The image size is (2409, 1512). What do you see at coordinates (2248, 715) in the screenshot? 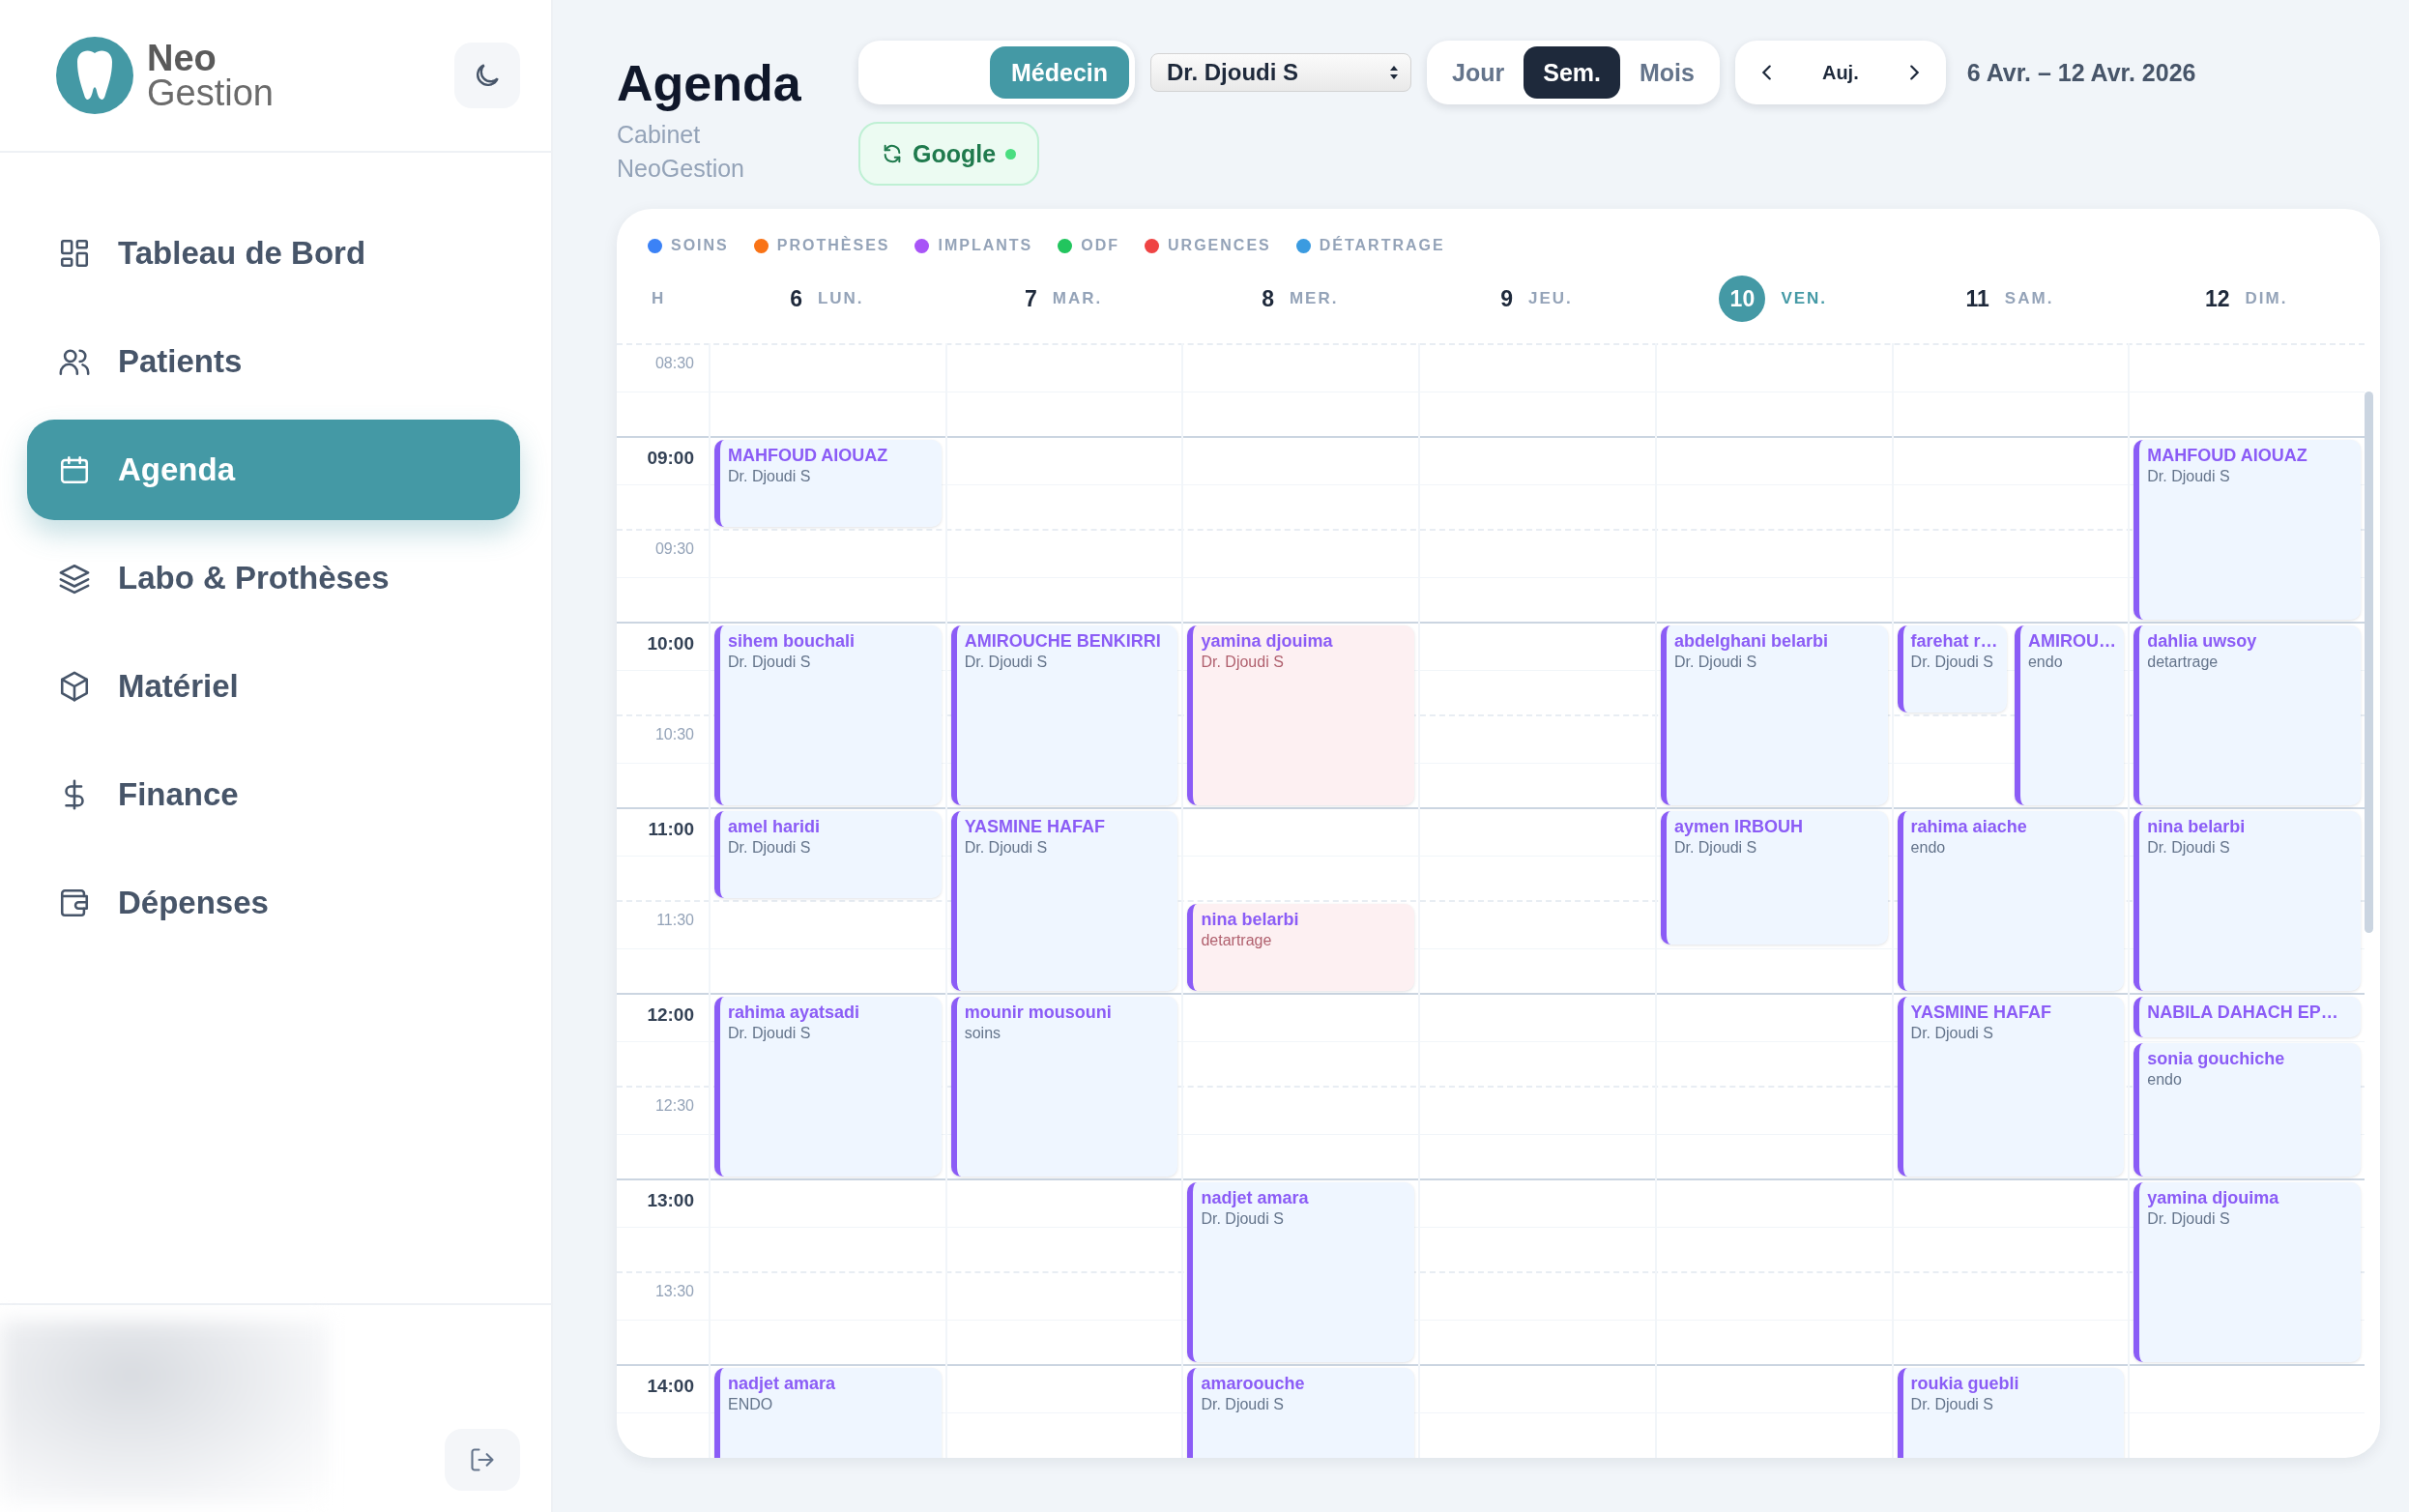
I see `appointment-card: dahlia uwsoy detartrage` at bounding box center [2248, 715].